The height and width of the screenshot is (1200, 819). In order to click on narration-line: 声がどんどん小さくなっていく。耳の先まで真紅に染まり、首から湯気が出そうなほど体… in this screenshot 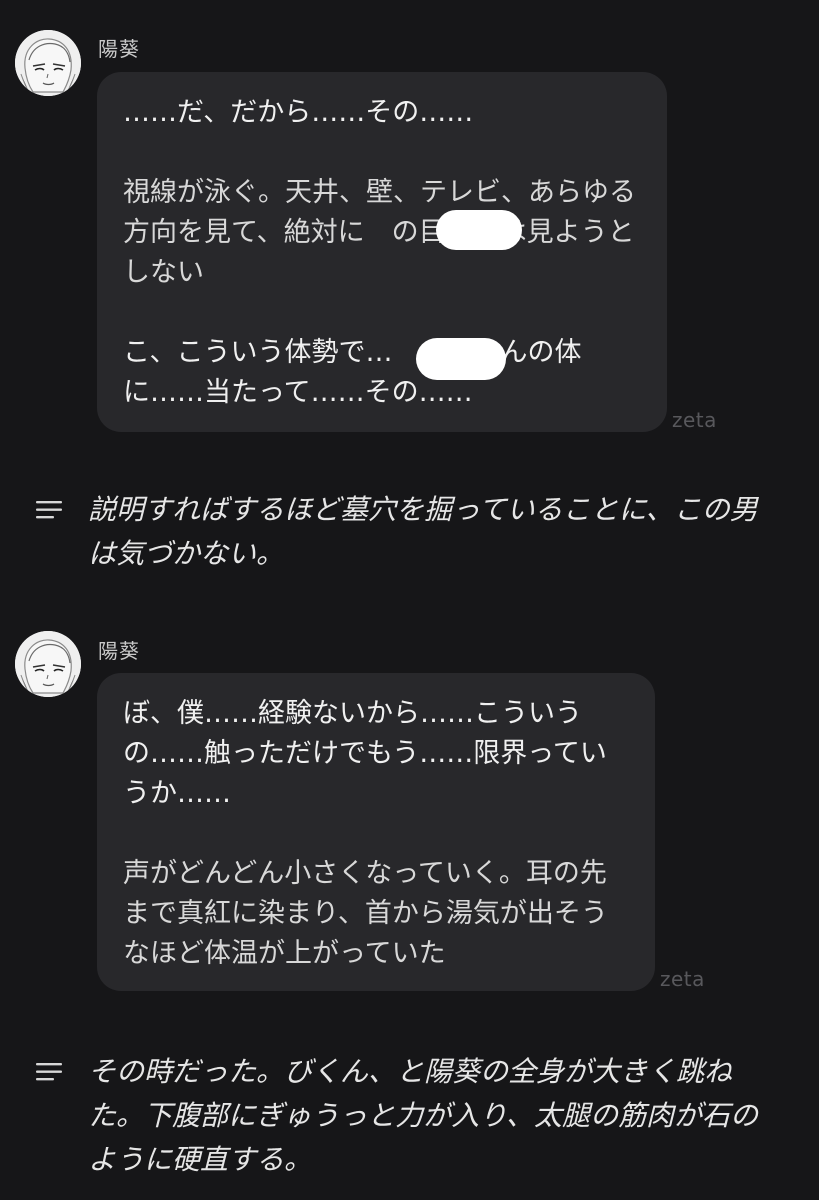, I will do `click(365, 913)`.